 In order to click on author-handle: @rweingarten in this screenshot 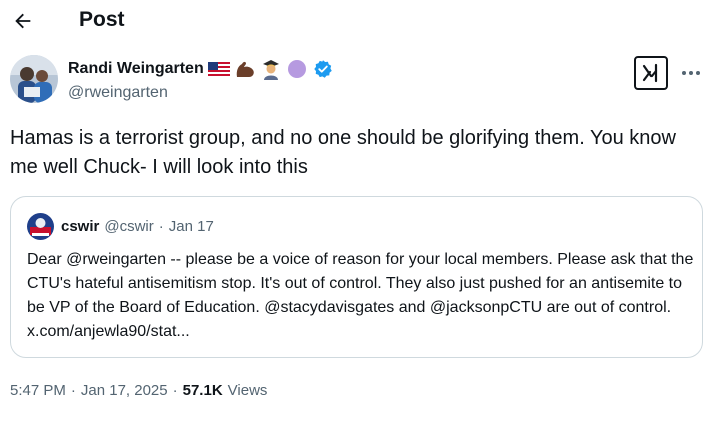, I will do `click(118, 93)`.